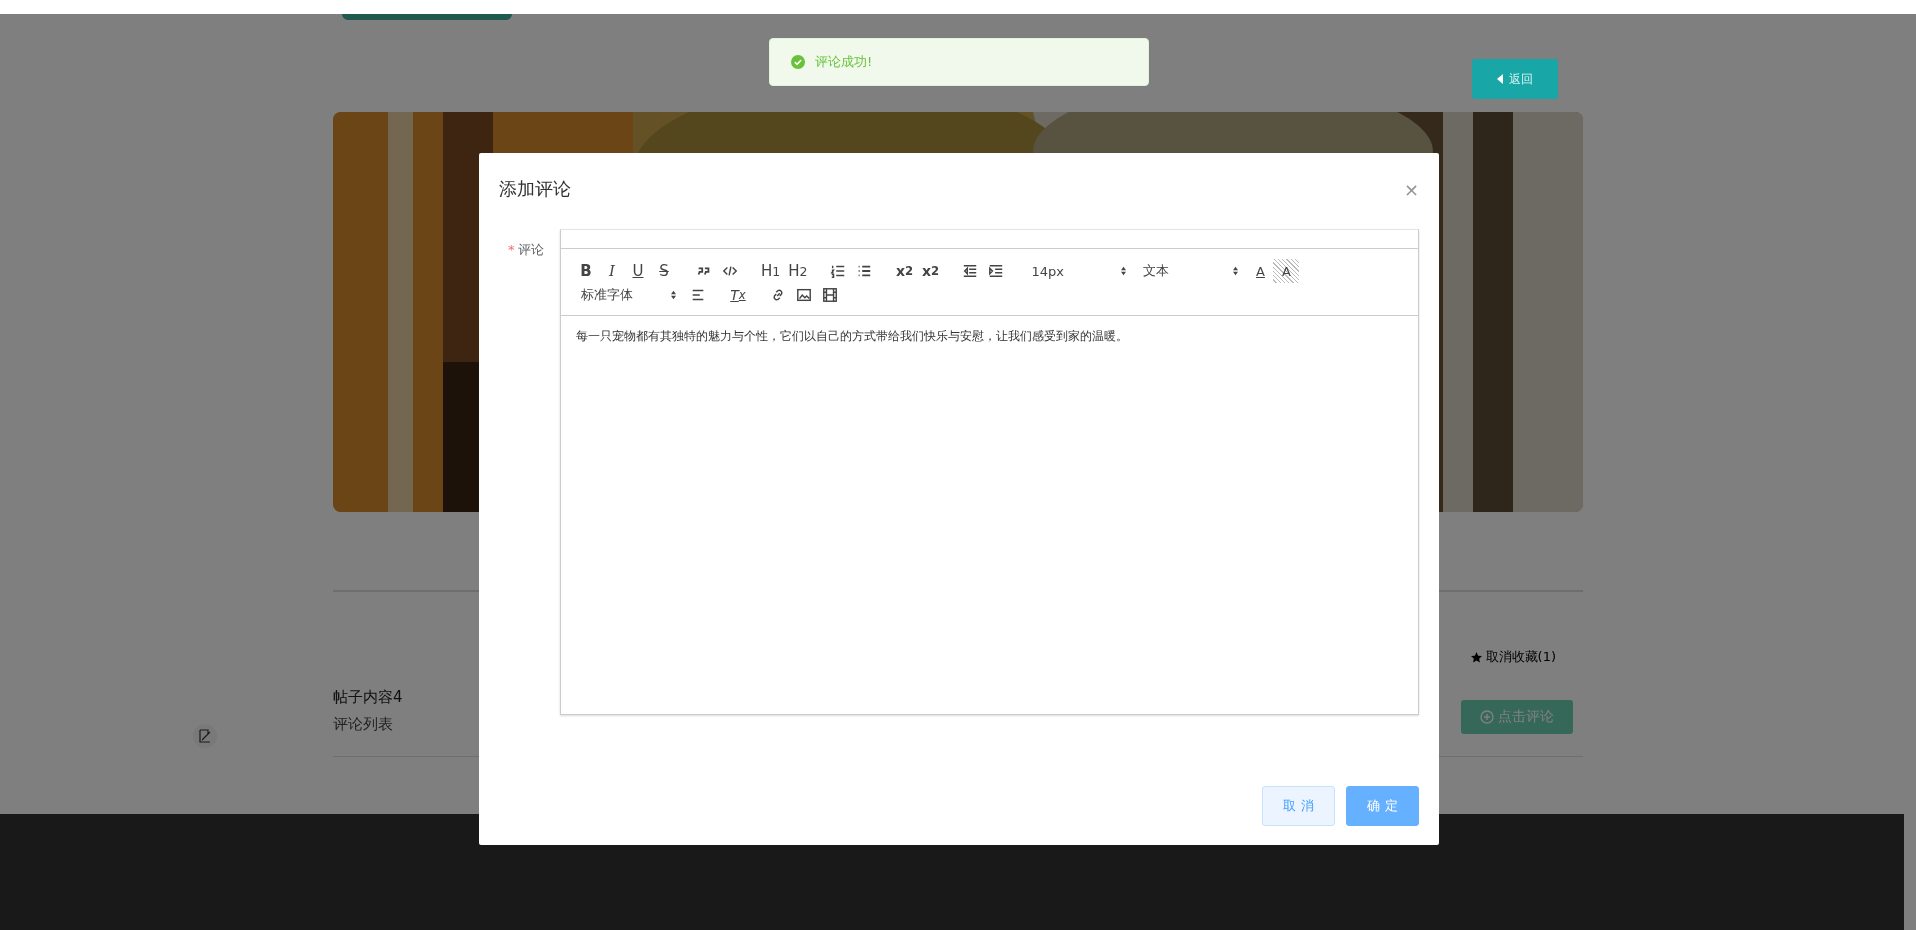 This screenshot has width=1916, height=930. What do you see at coordinates (511, 249) in the screenshot?
I see `required-mark: *` at bounding box center [511, 249].